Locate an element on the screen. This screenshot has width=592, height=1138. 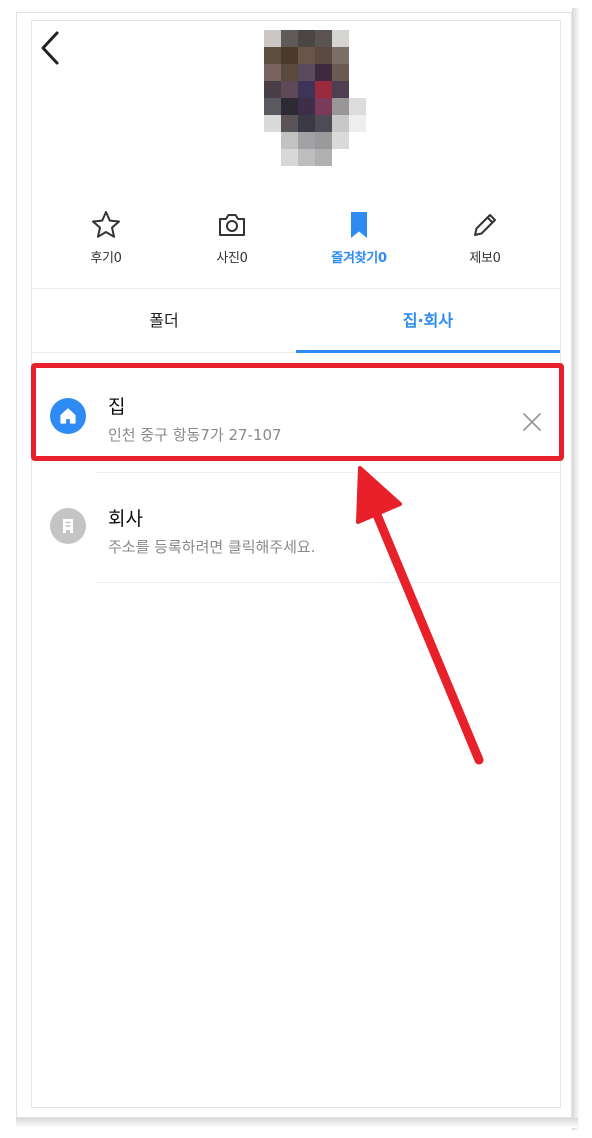
delete-home-button is located at coordinates (532, 422).